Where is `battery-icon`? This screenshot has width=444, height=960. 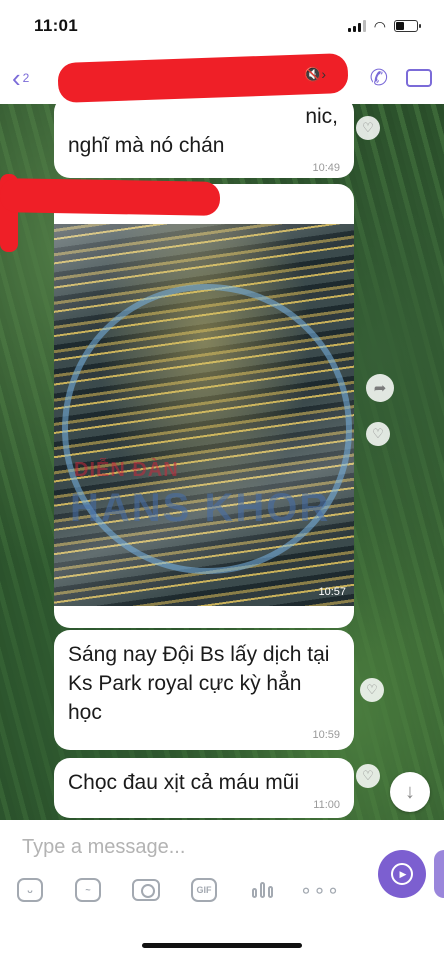
battery-icon is located at coordinates (407, 26).